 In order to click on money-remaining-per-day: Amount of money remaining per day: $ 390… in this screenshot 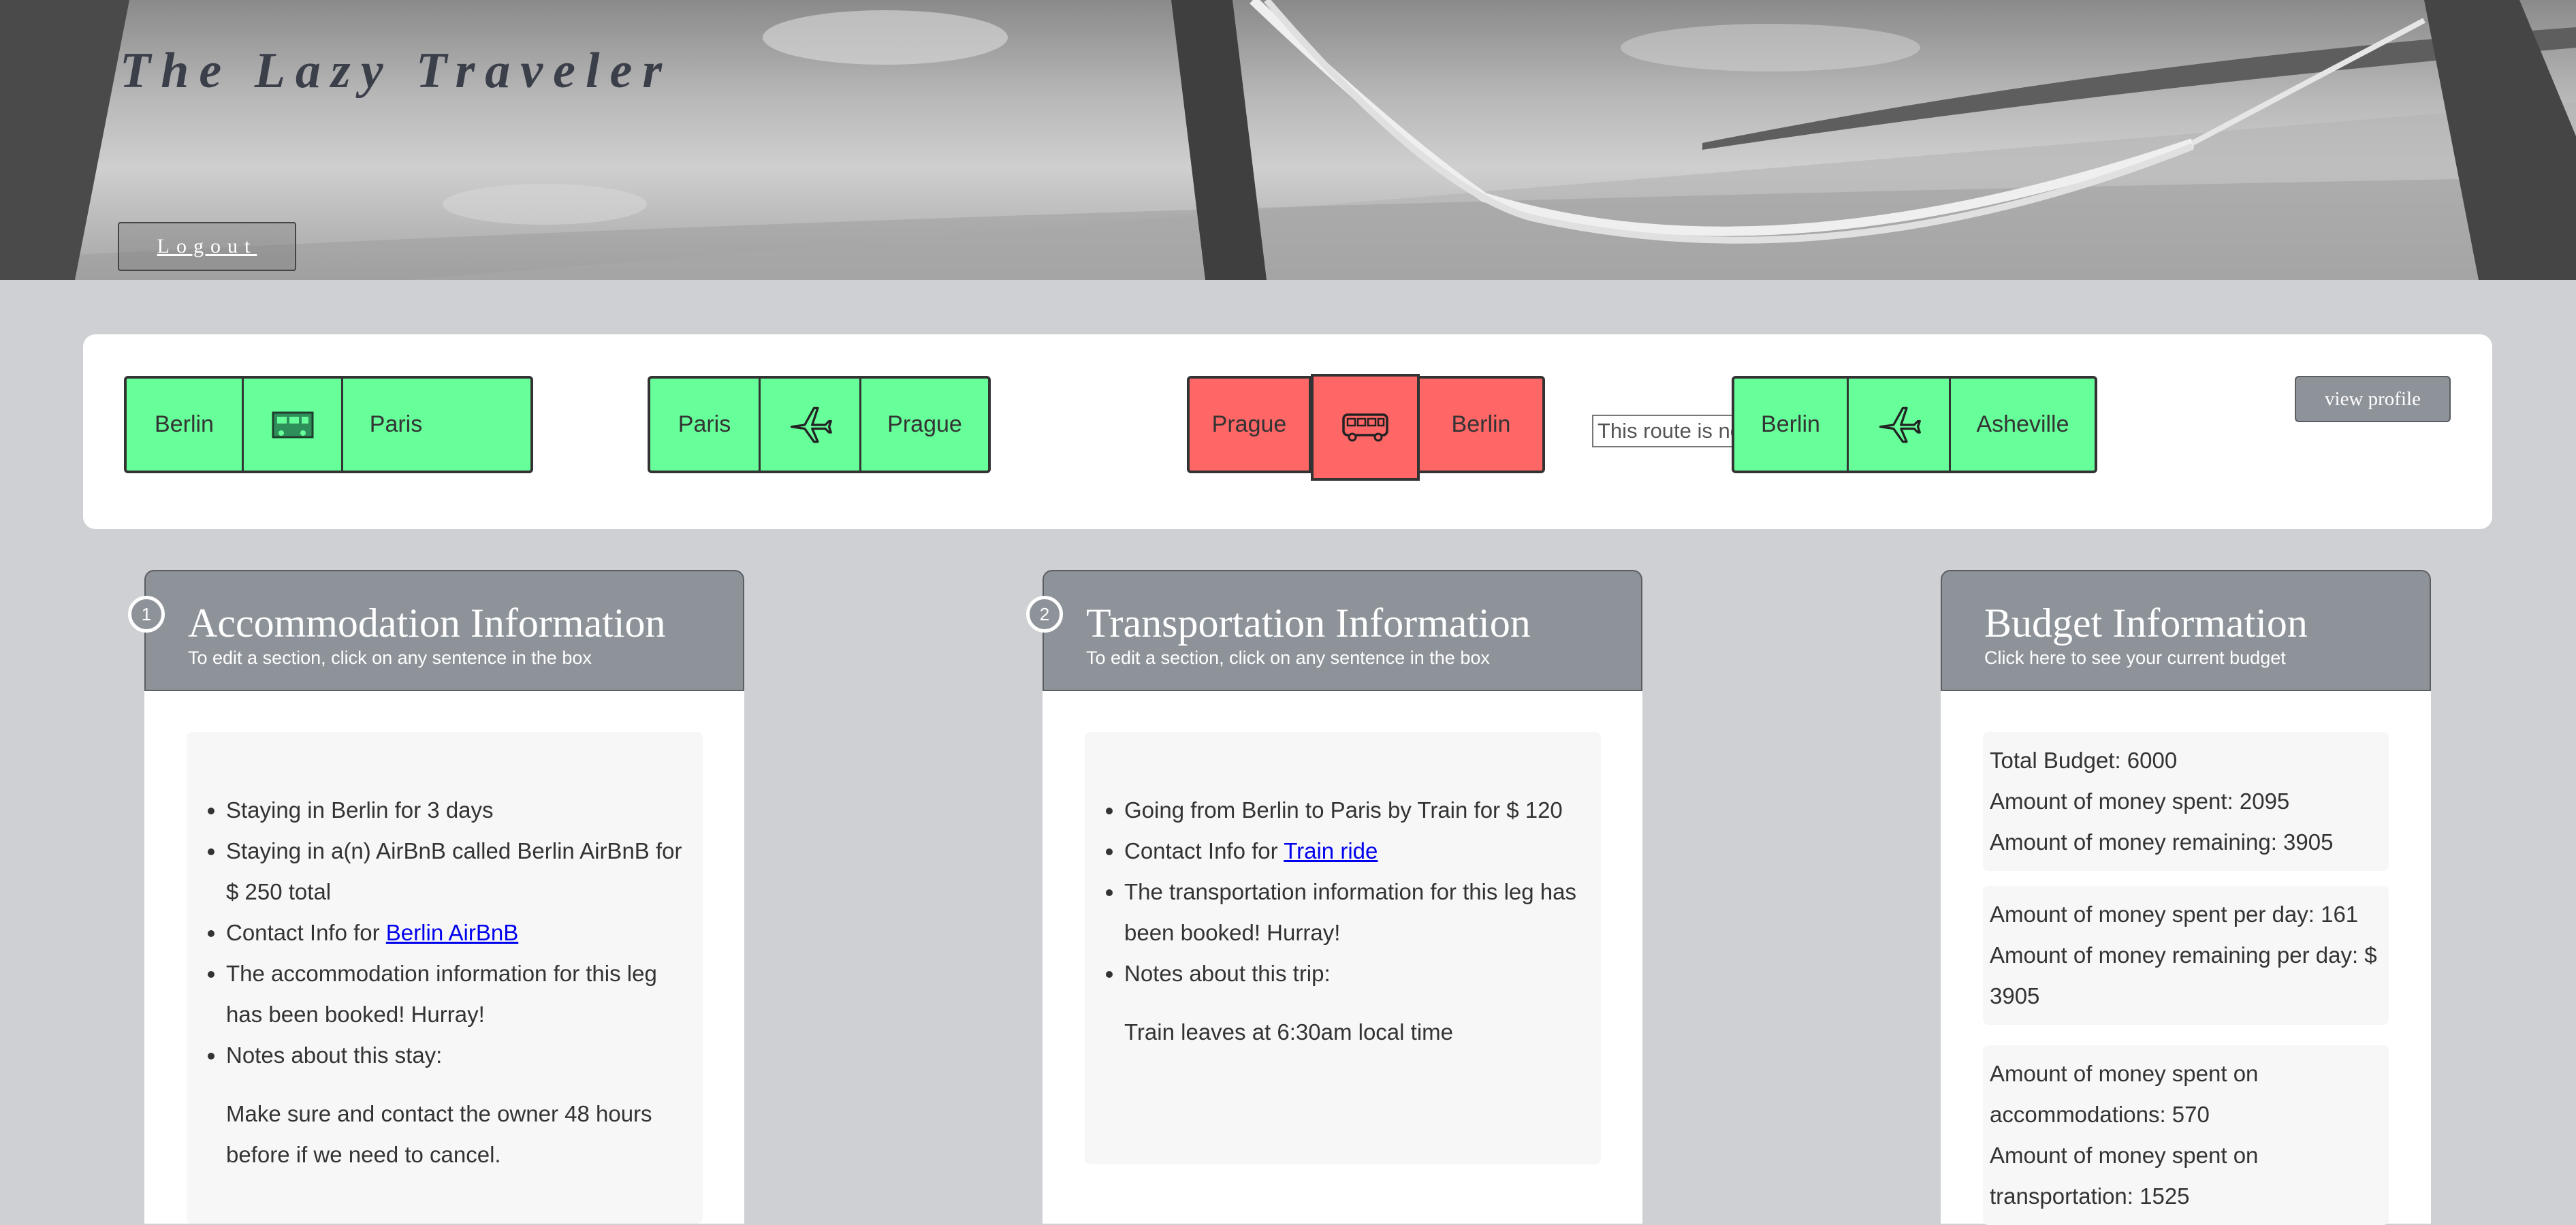, I will do `click(2183, 975)`.